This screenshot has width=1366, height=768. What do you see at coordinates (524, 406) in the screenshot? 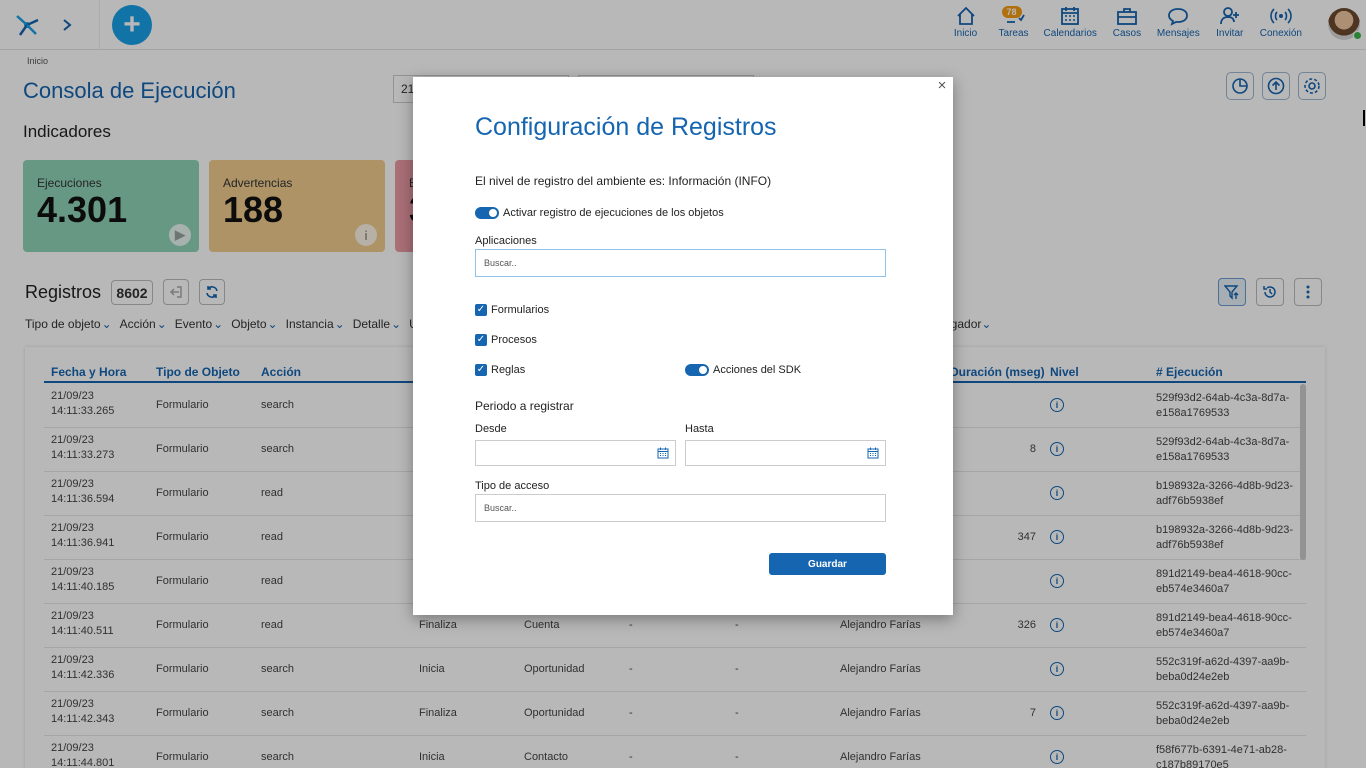
I see `period-title: Periodo a registrar` at bounding box center [524, 406].